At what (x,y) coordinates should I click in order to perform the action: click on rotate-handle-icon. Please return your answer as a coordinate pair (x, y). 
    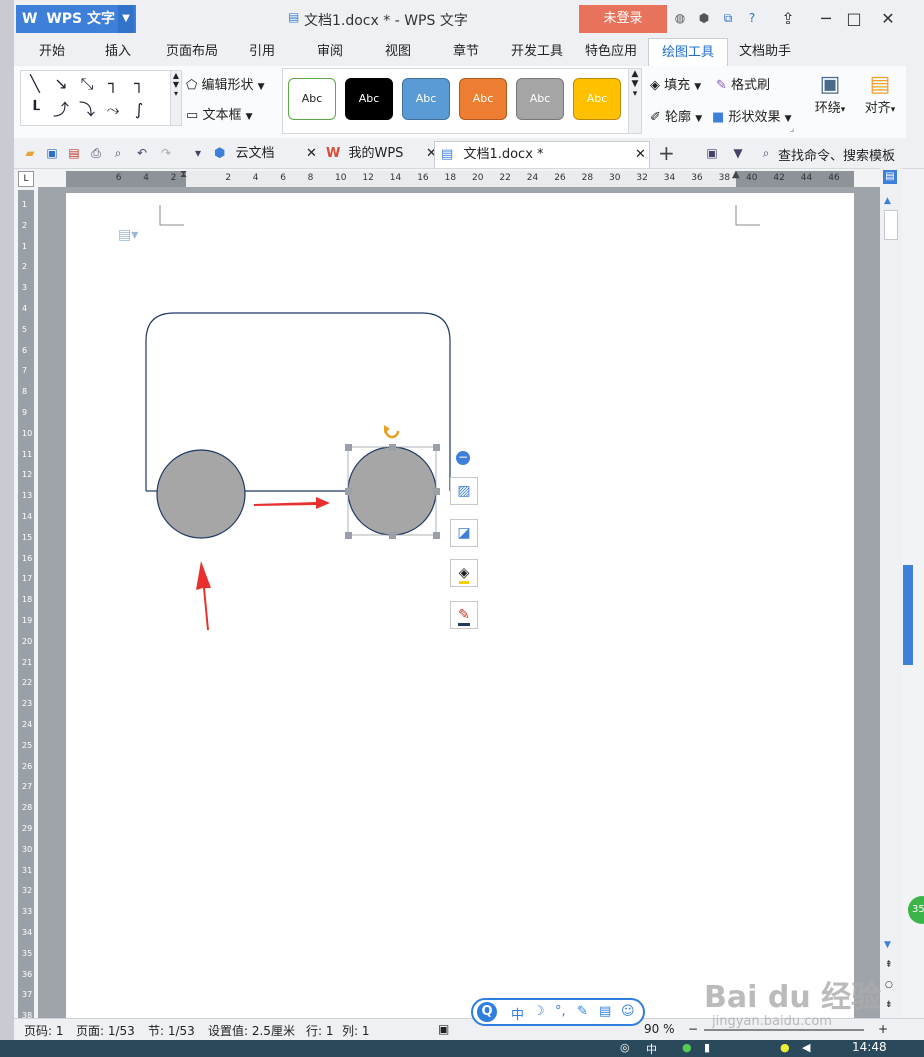
    Looking at the image, I should click on (392, 434).